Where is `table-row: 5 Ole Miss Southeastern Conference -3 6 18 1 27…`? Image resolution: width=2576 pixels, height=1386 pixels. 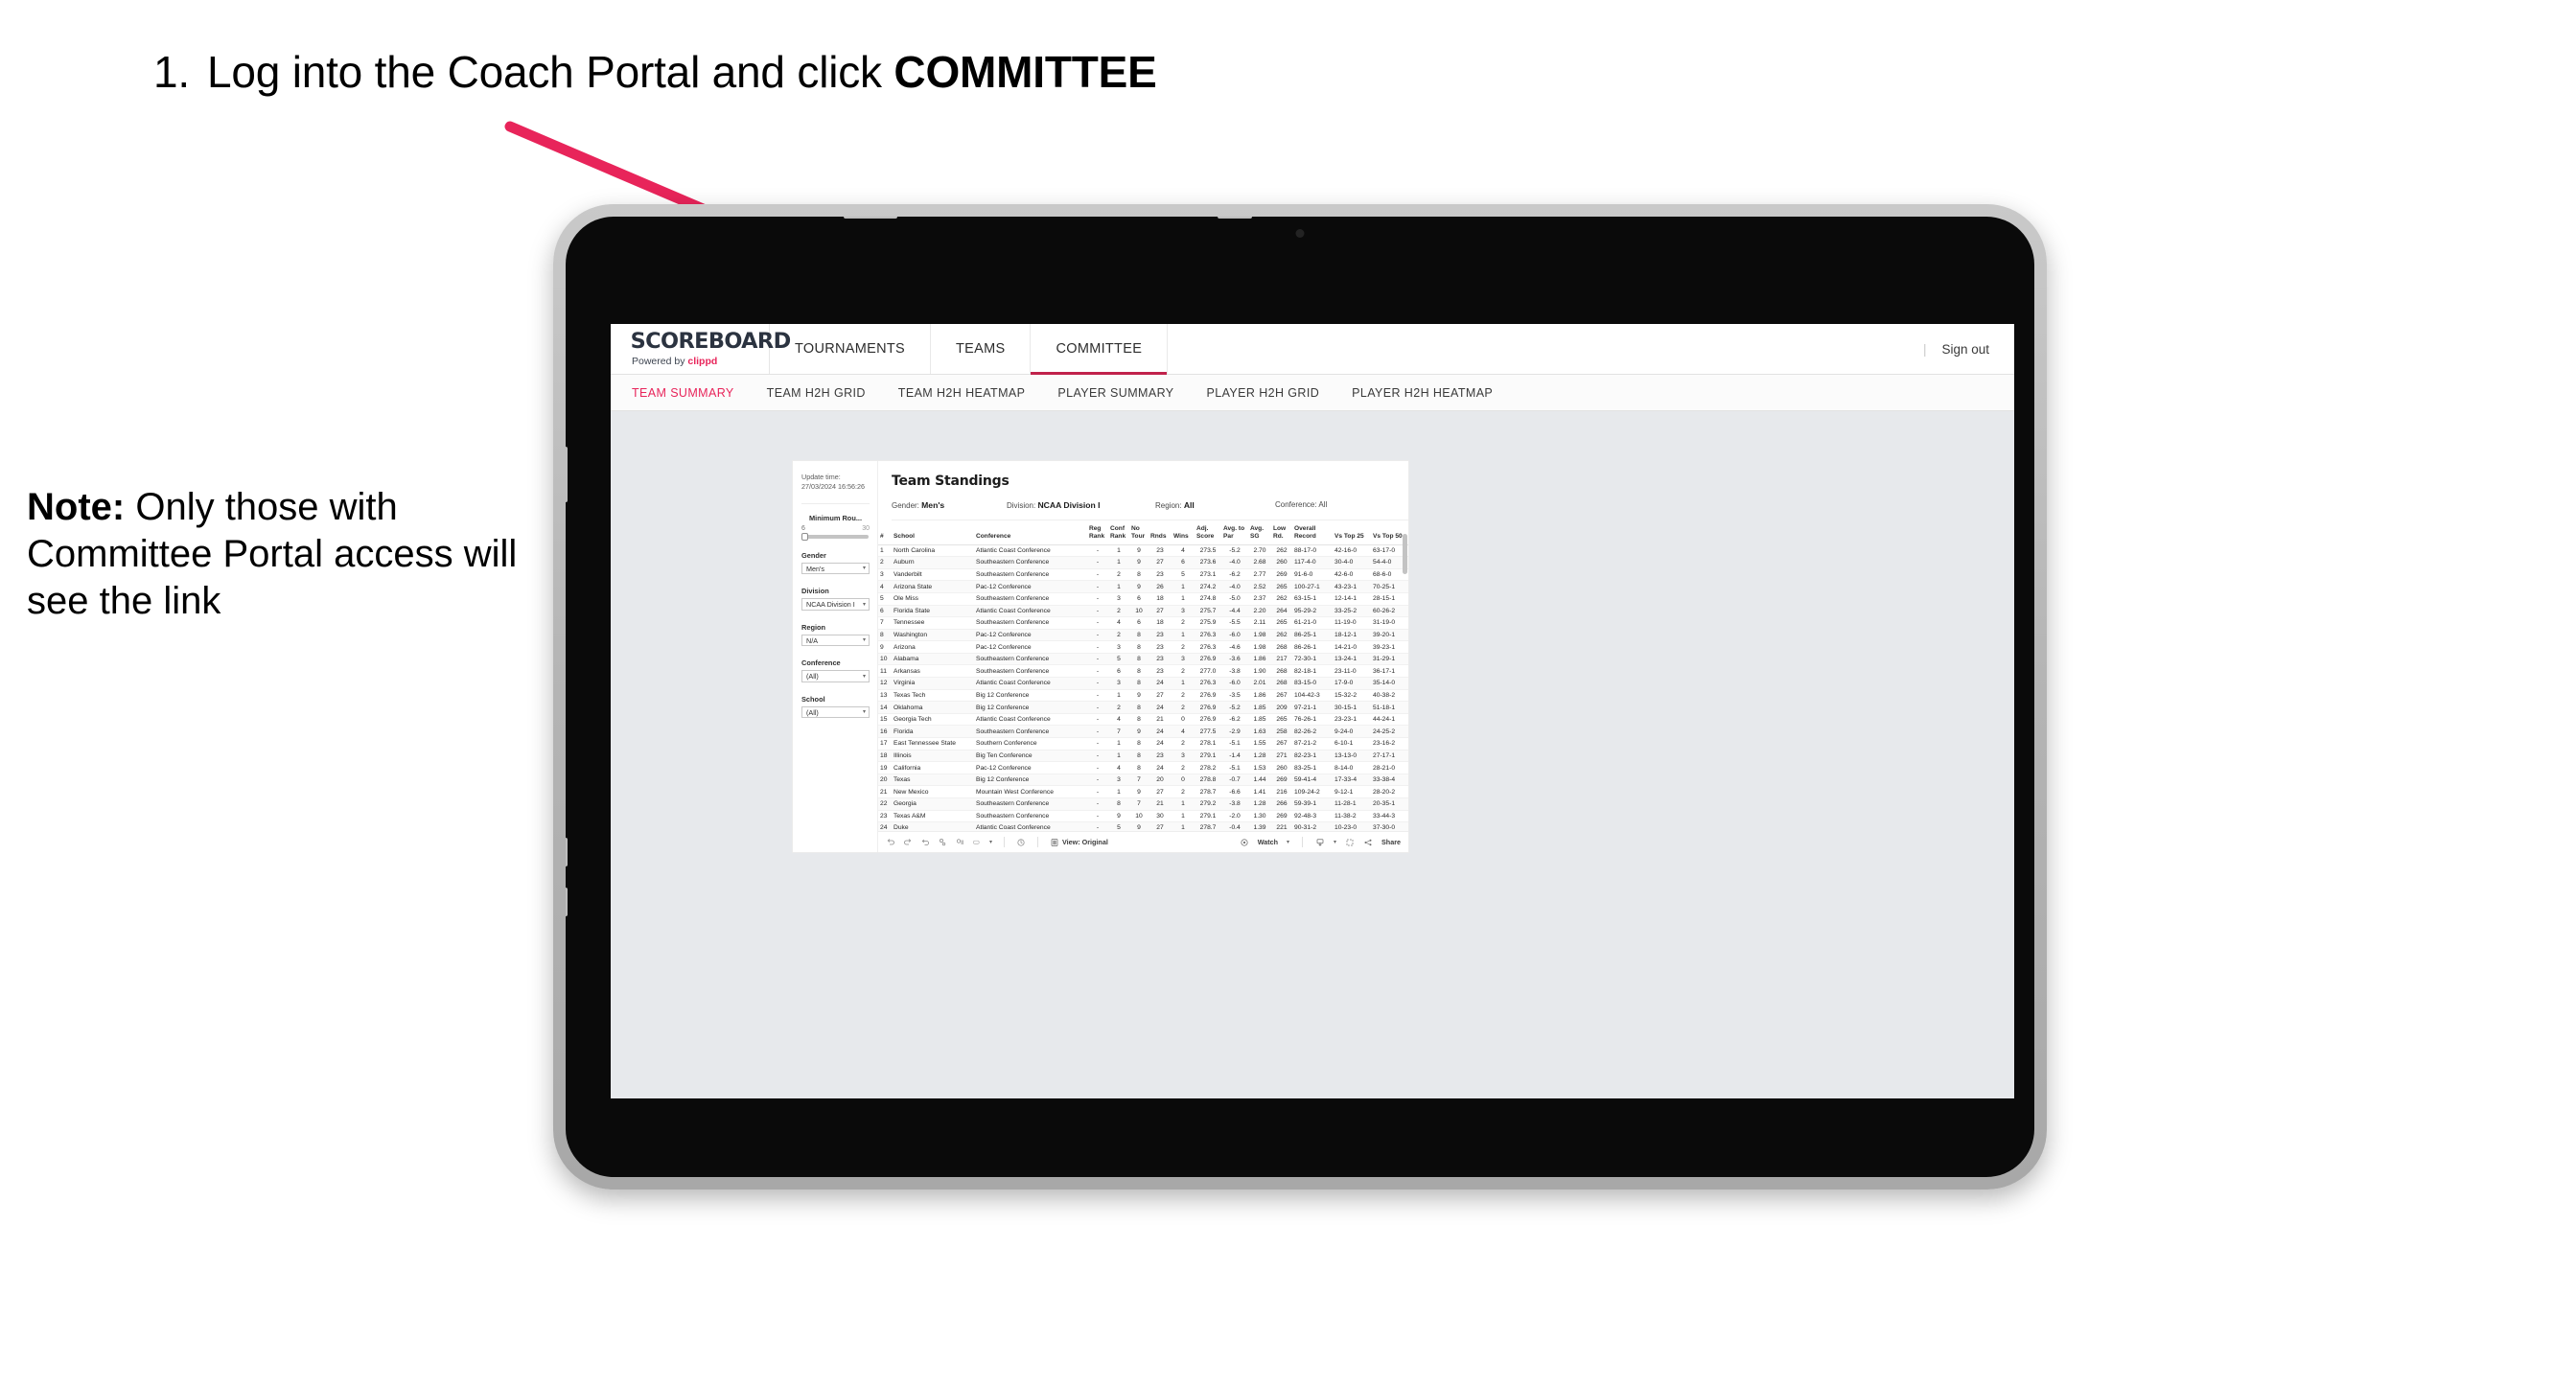 table-row: 5 Ole Miss Southeastern Conference -3 6 18 1 27… is located at coordinates (1143, 599).